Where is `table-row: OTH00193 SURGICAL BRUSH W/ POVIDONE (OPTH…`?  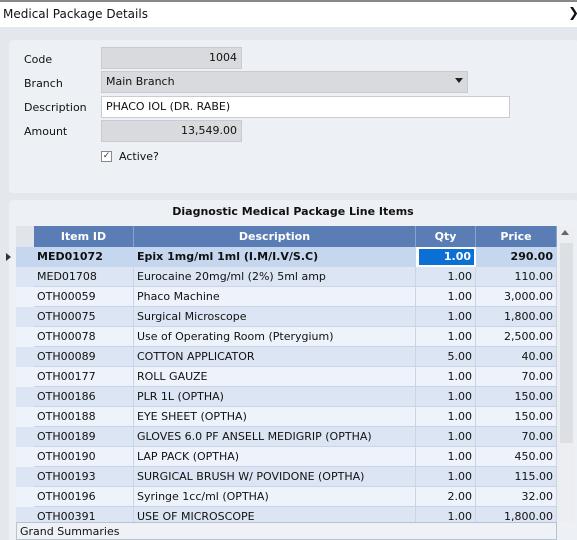 table-row: OTH00193 SURGICAL BRUSH W/ POVIDONE (OPTH… is located at coordinates (286, 477).